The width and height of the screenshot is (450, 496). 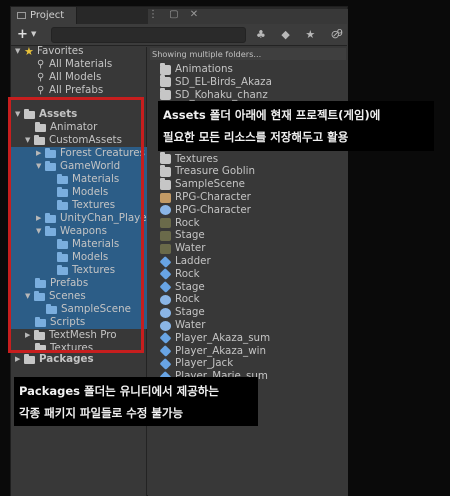 I want to click on tree-item-label: All Prefabs, so click(x=76, y=90).